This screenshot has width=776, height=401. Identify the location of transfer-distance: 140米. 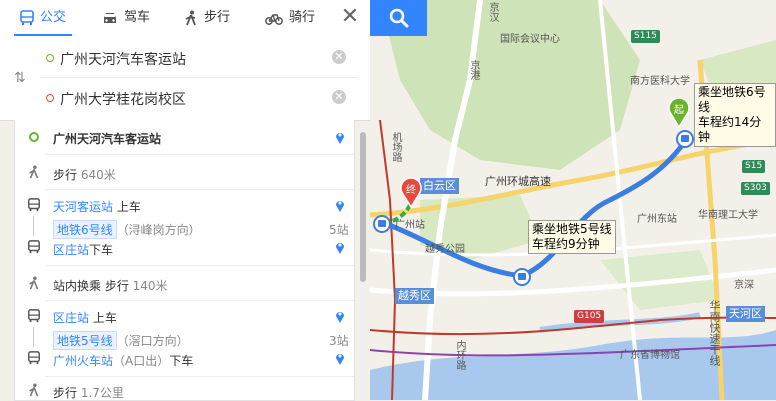
(150, 286).